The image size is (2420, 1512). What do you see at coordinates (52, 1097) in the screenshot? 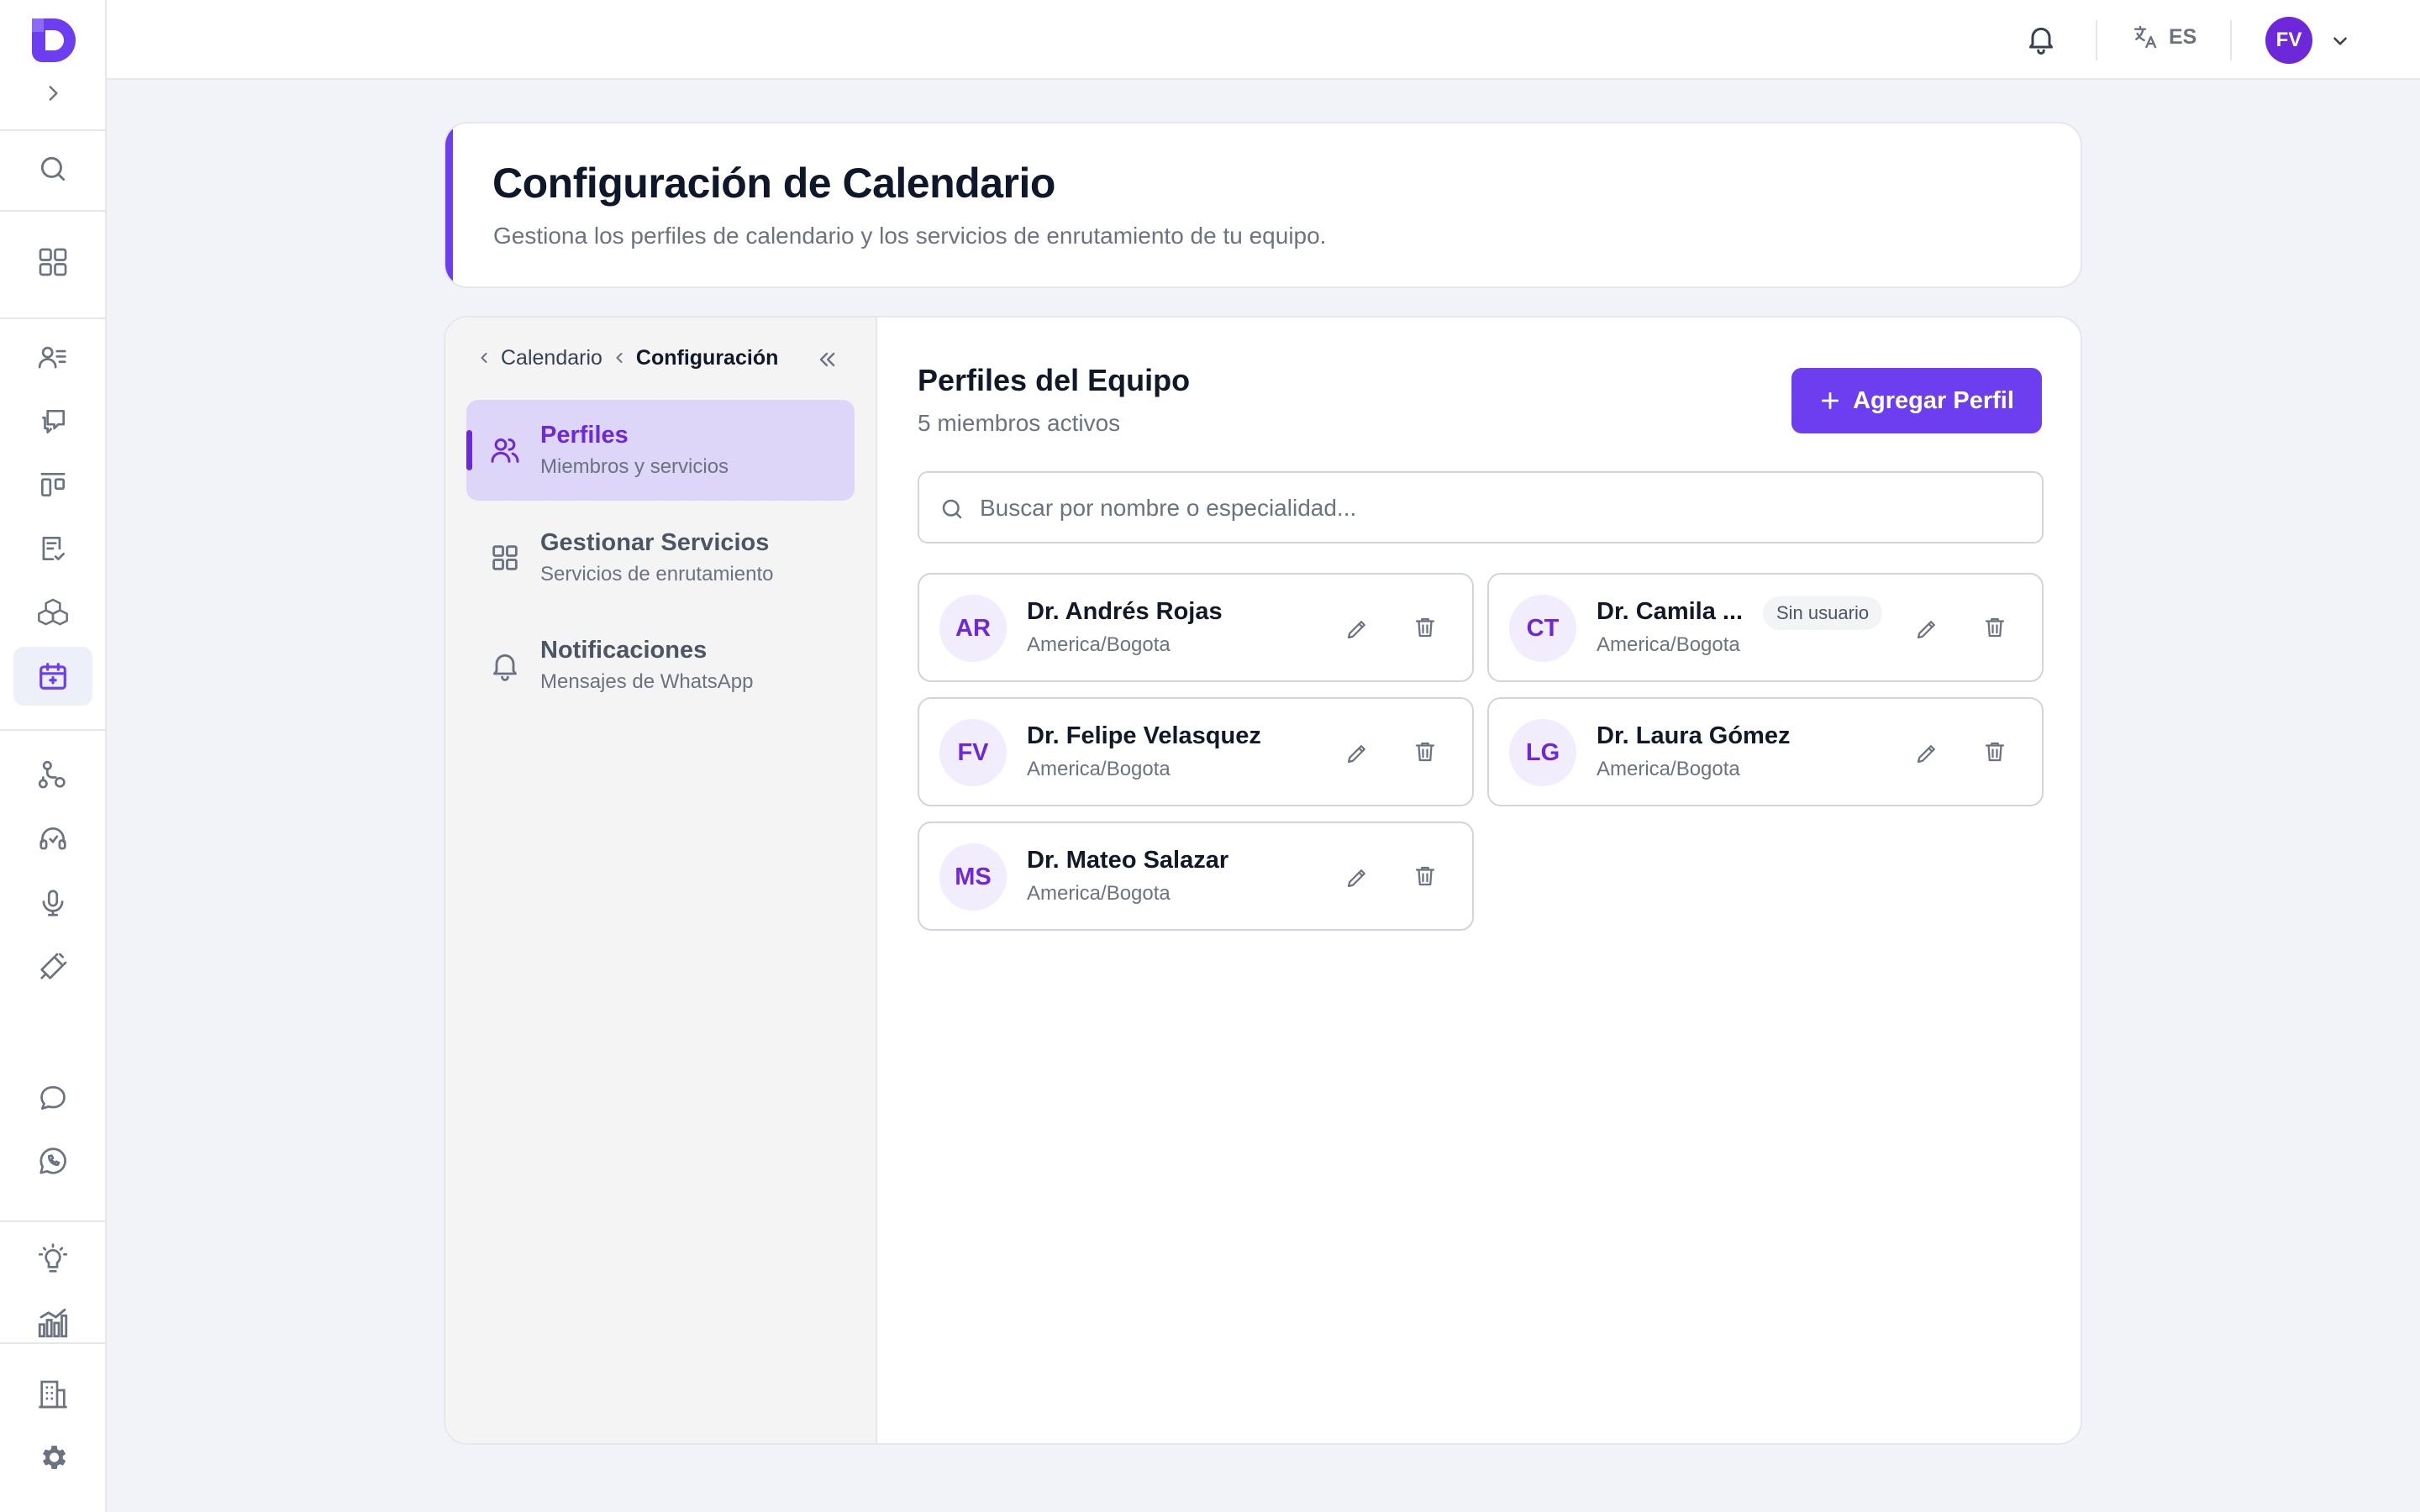
I see `chat-bubble-icon` at bounding box center [52, 1097].